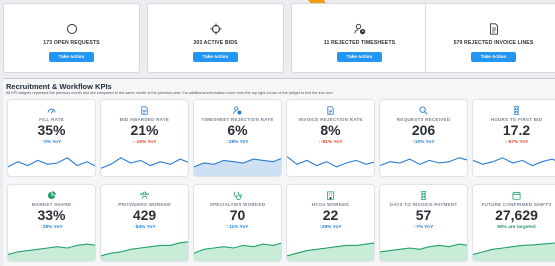 The image size is (555, 266). Describe the element at coordinates (516, 130) in the screenshot. I see `kpi-value: 17.2` at that location.